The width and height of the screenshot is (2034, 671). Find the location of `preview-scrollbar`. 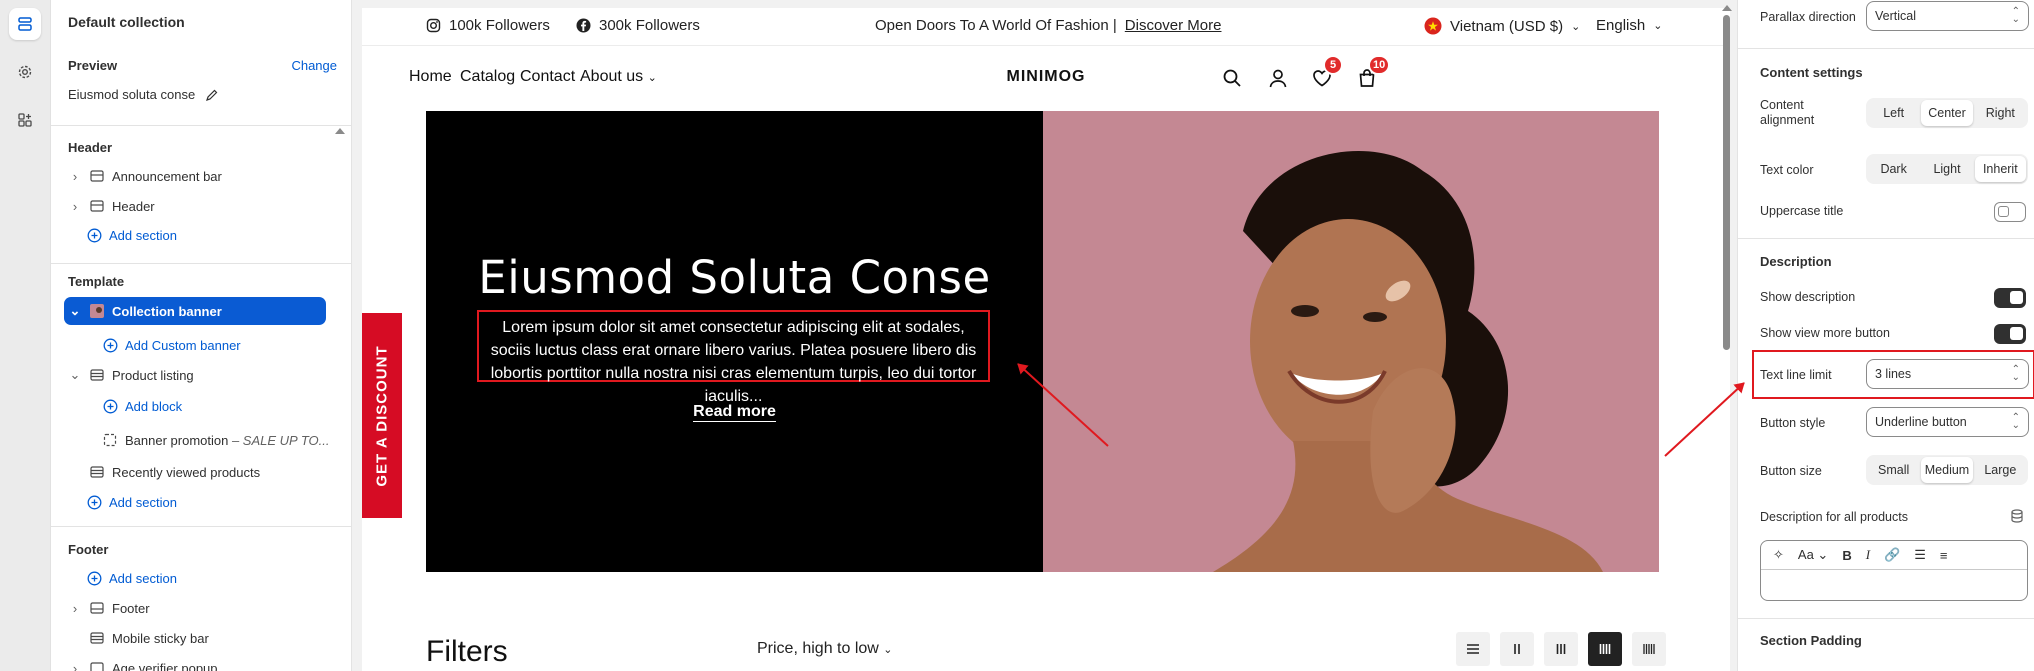

preview-scrollbar is located at coordinates (1726, 182).